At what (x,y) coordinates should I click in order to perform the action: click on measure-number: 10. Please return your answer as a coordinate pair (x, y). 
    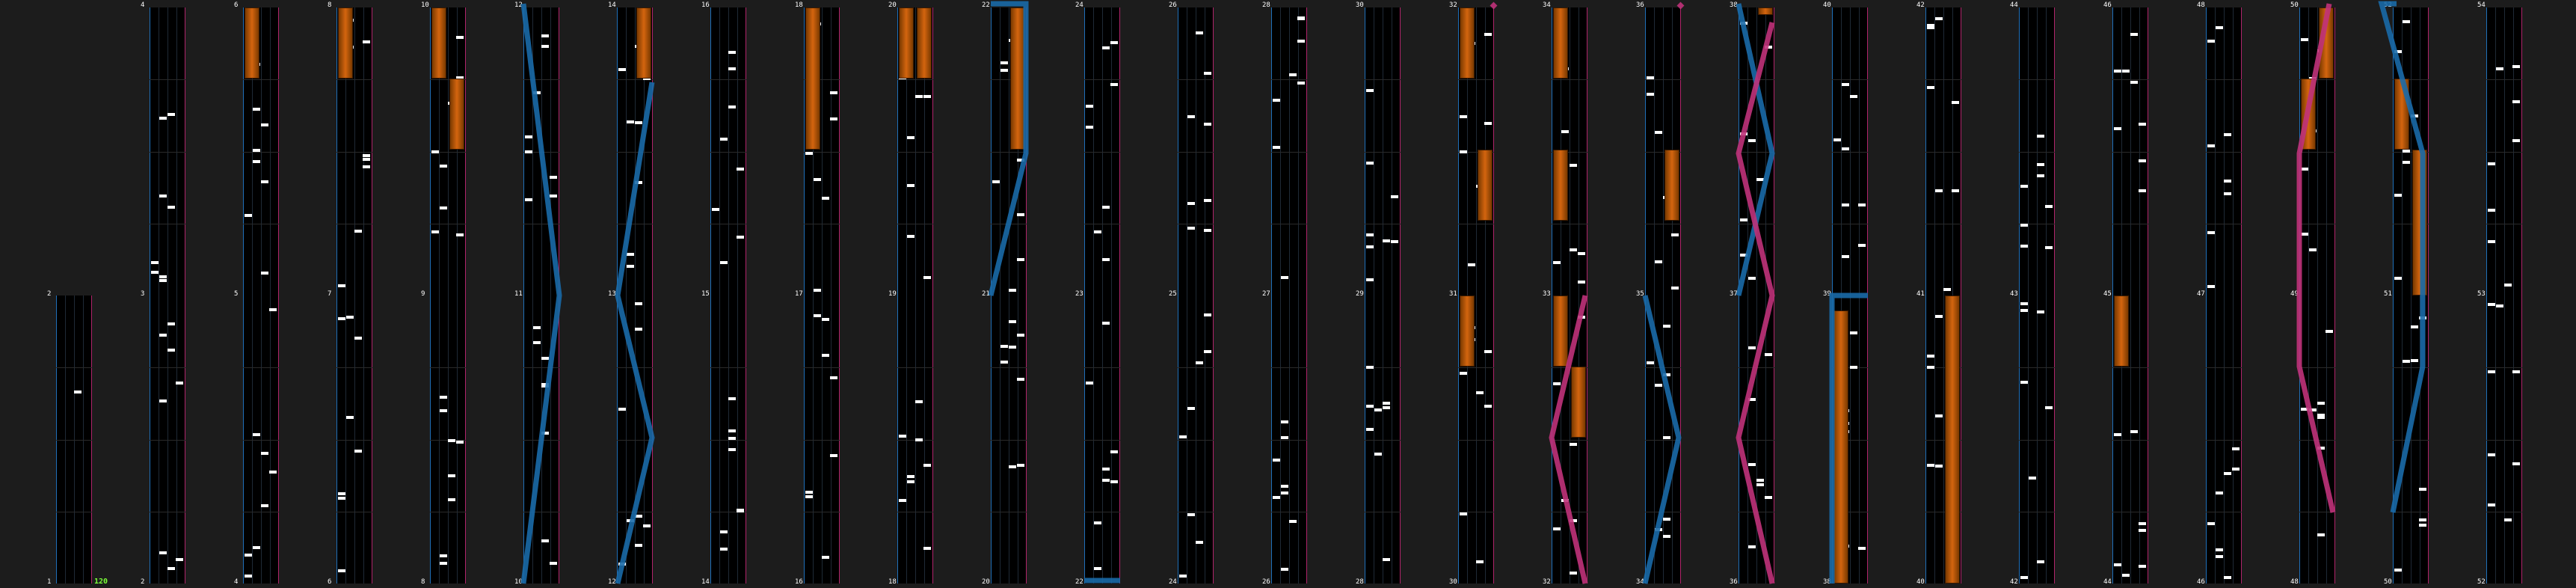
    Looking at the image, I should click on (425, 5).